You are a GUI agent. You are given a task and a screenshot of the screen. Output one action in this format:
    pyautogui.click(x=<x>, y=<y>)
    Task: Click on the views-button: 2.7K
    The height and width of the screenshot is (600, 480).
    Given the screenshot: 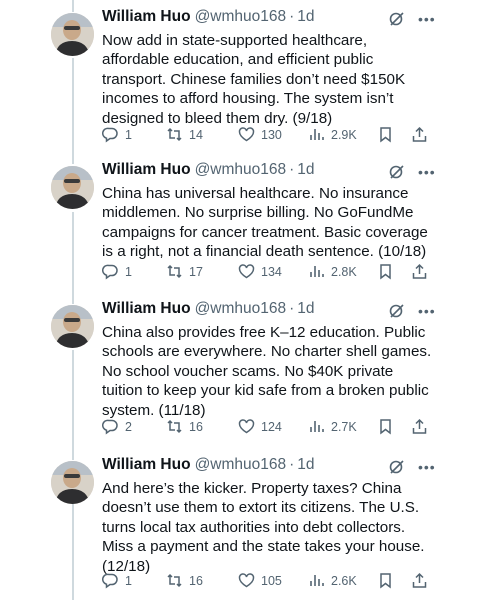 What is the action you would take?
    pyautogui.click(x=332, y=426)
    